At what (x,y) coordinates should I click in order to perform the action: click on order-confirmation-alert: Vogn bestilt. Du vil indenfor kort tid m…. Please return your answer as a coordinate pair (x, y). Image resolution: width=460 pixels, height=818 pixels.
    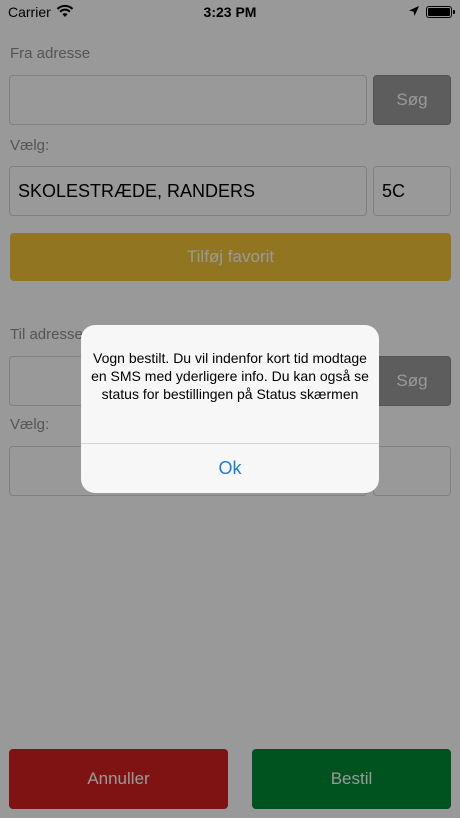
    Looking at the image, I should click on (230, 409).